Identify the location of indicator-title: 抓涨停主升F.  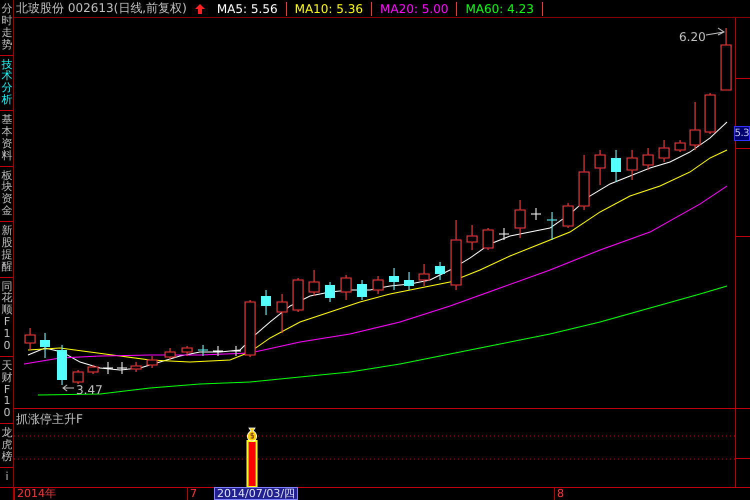
(49, 419).